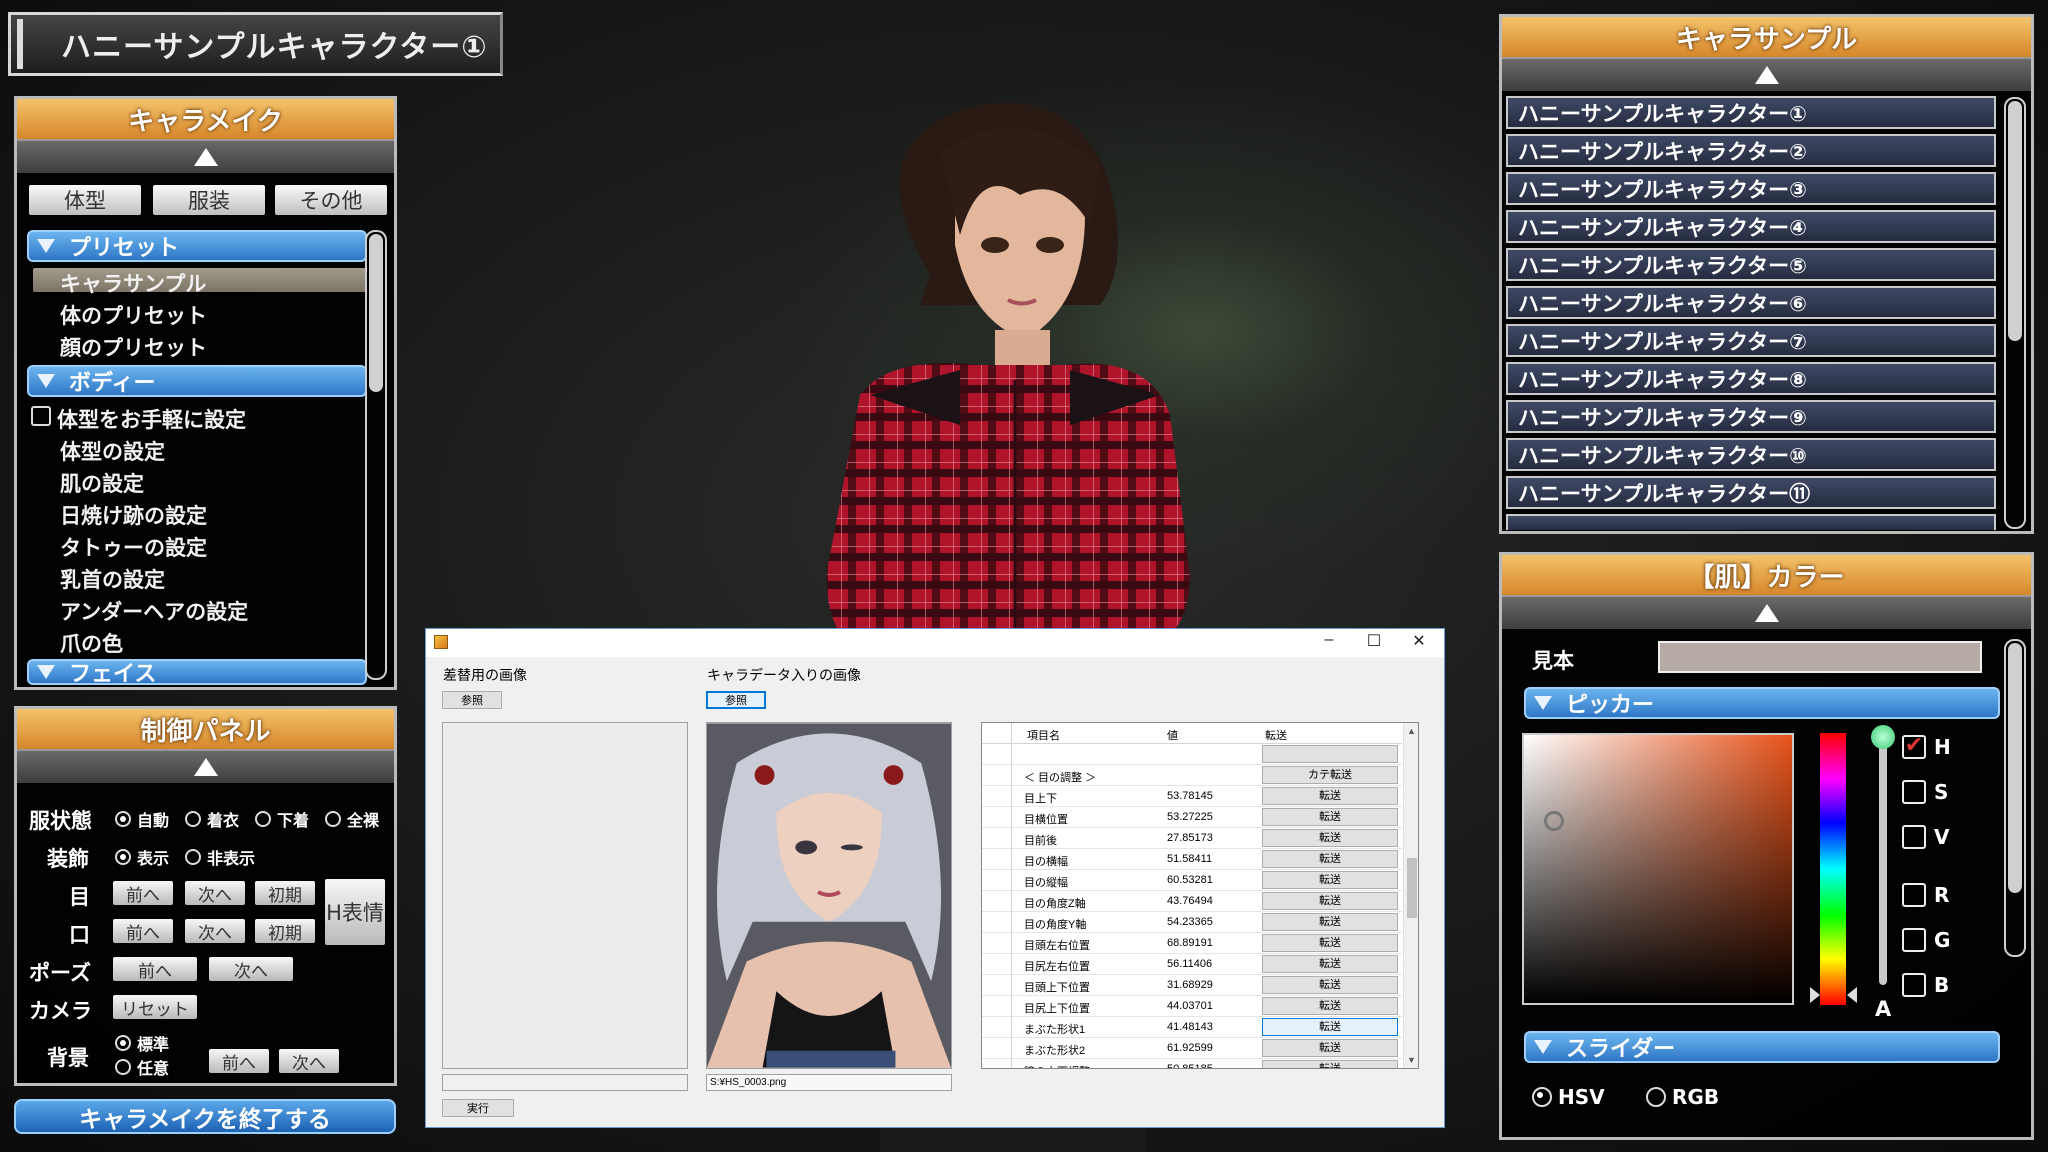 Image resolution: width=2048 pixels, height=1152 pixels. What do you see at coordinates (1568, 1097) in the screenshot?
I see `mode-radio-hsv: HSV` at bounding box center [1568, 1097].